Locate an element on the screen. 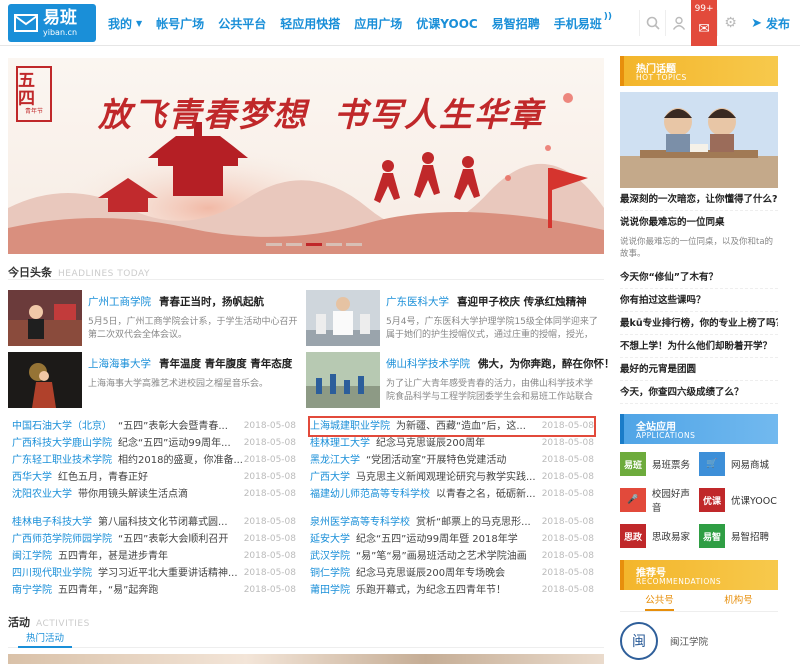 The height and width of the screenshot is (664, 800). list-item: 延安大学 纪念“五四”运动99周年暨 2018年学 2018-05-08 is located at coordinates (452, 539).